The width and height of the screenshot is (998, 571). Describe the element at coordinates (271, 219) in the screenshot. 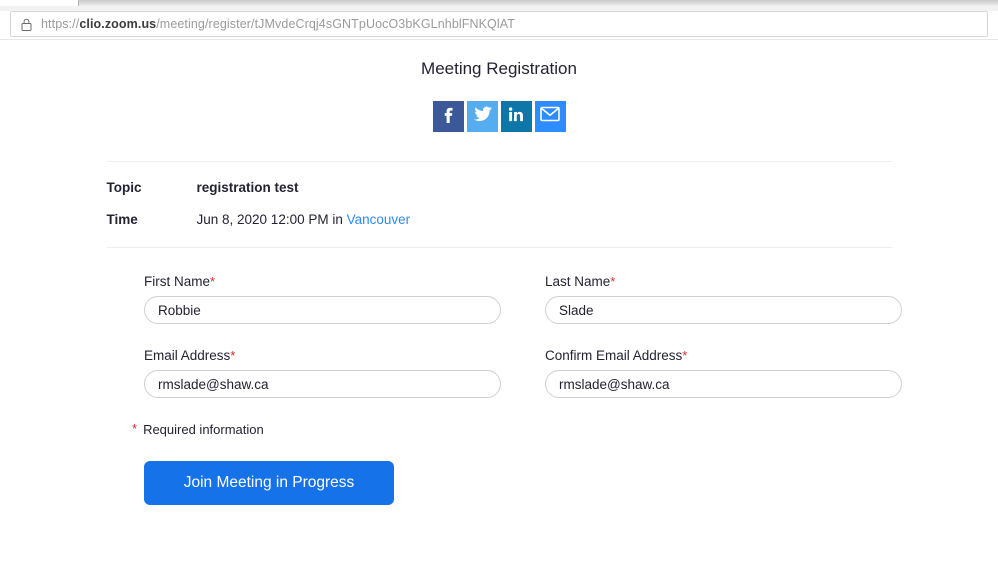

I see `time-text: Jun 8, 2020 12:00 PM in` at that location.